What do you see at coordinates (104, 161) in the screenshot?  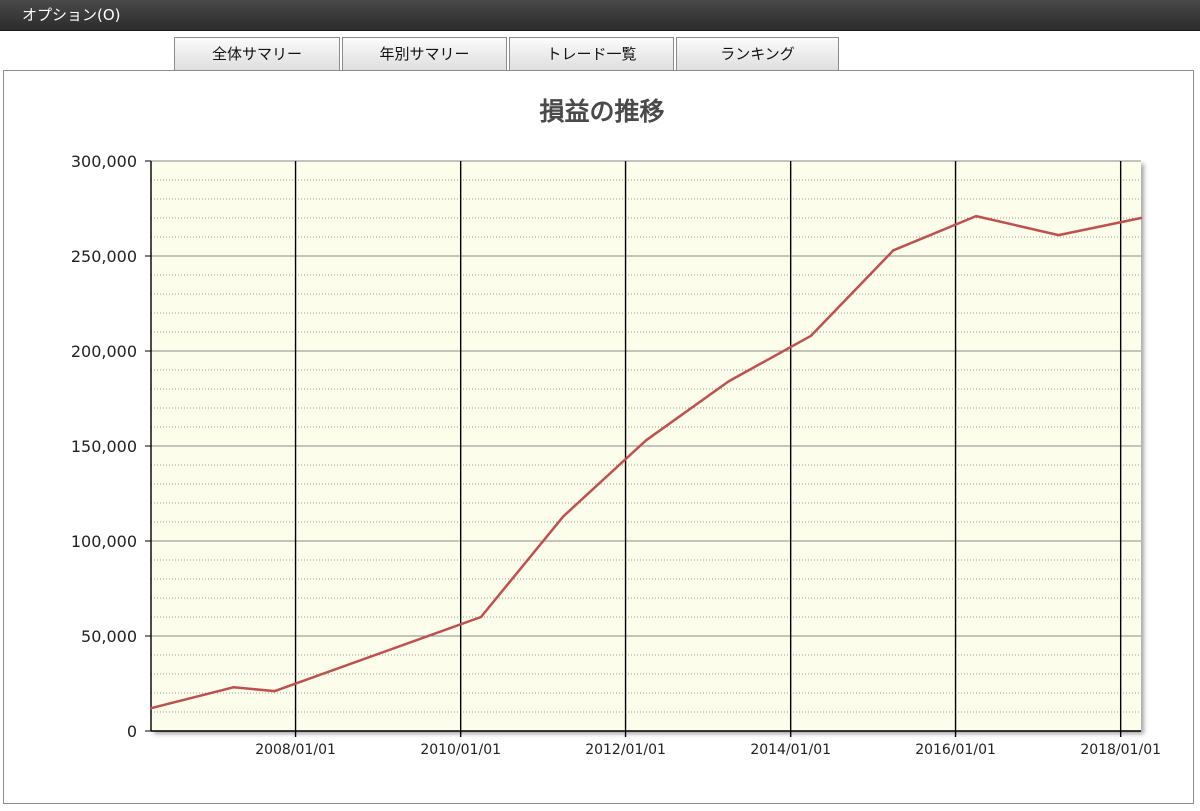 I see `y-tick-label: 300,000` at bounding box center [104, 161].